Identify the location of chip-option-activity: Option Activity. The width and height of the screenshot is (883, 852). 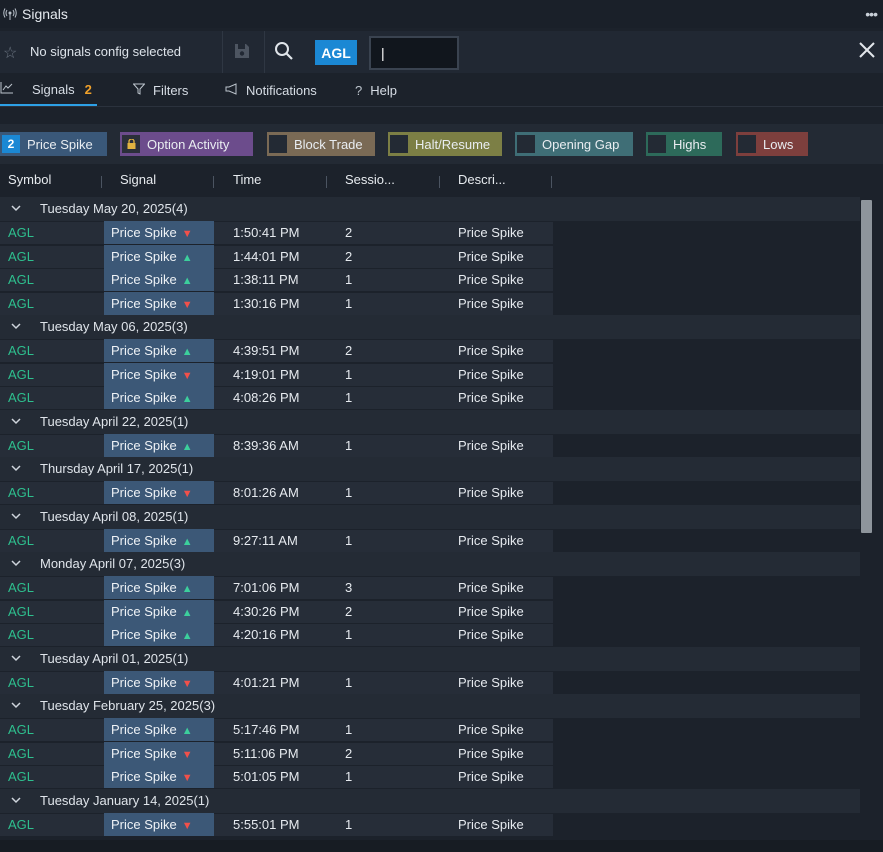
(186, 144).